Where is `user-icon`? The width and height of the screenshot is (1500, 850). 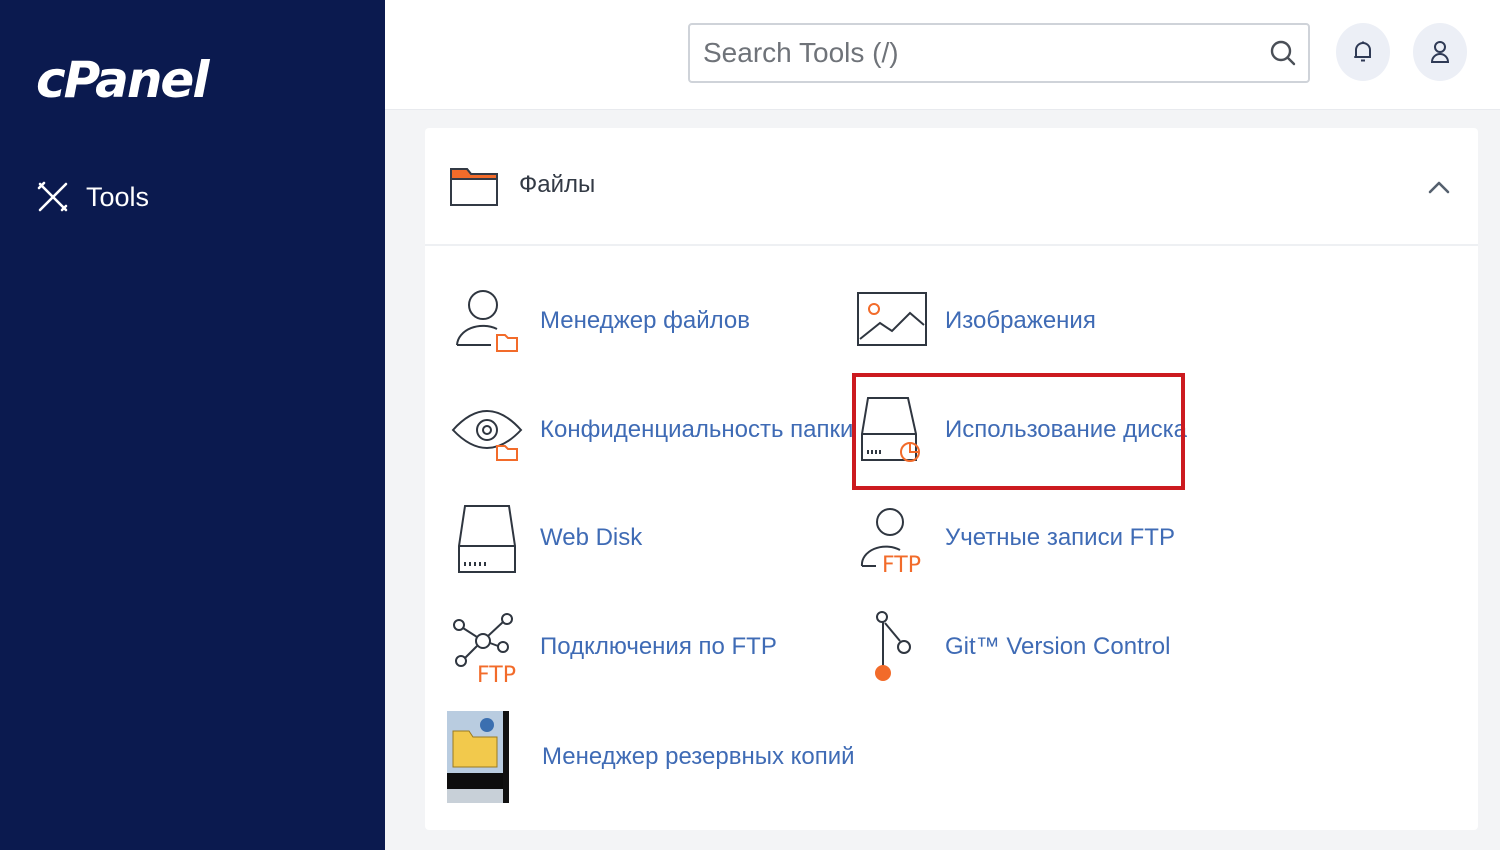
user-icon is located at coordinates (1440, 52).